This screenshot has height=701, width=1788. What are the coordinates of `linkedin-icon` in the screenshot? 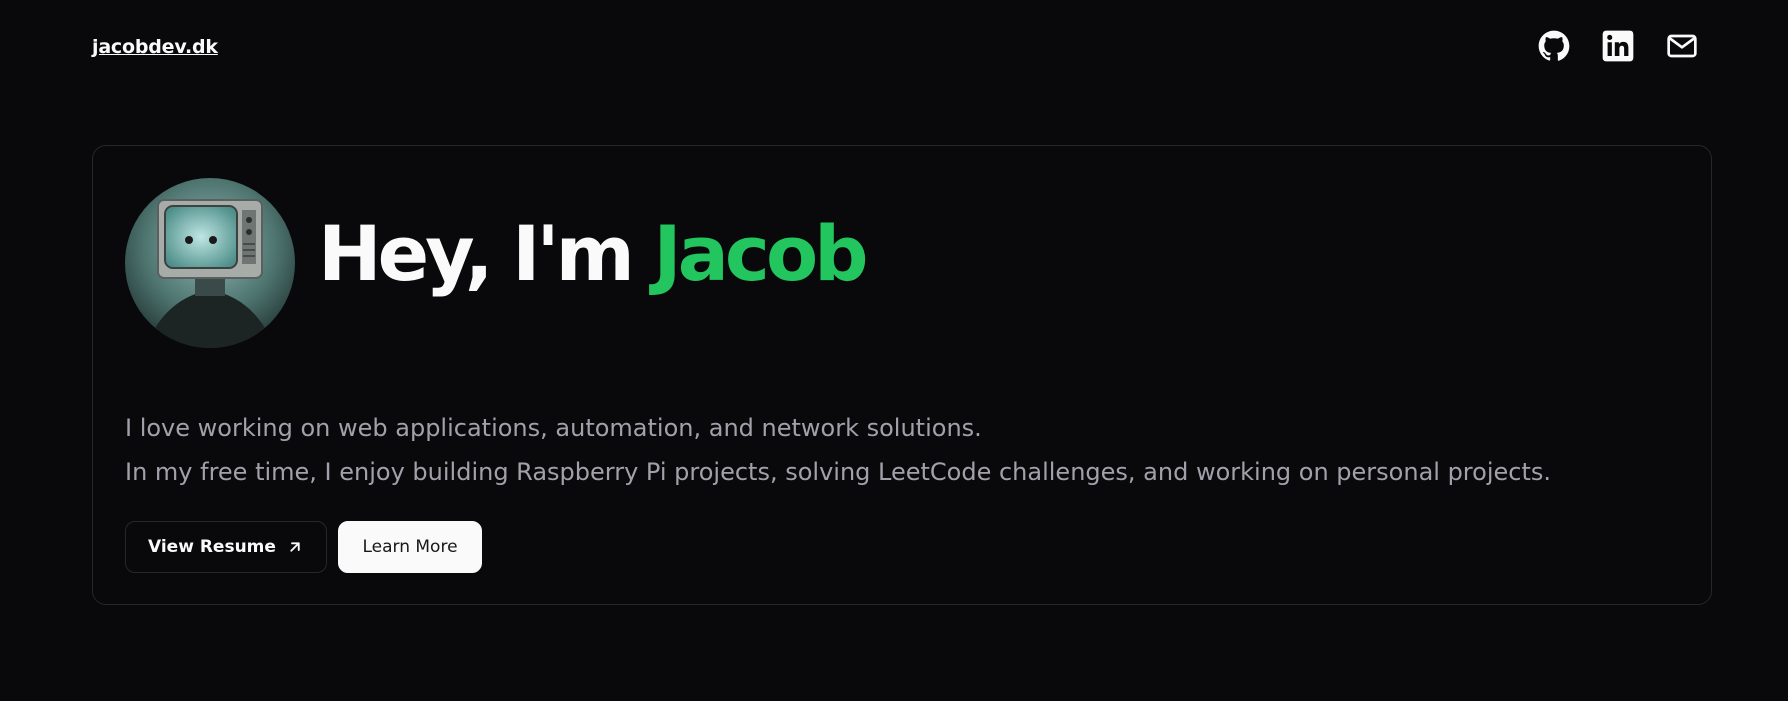 It's located at (1618, 46).